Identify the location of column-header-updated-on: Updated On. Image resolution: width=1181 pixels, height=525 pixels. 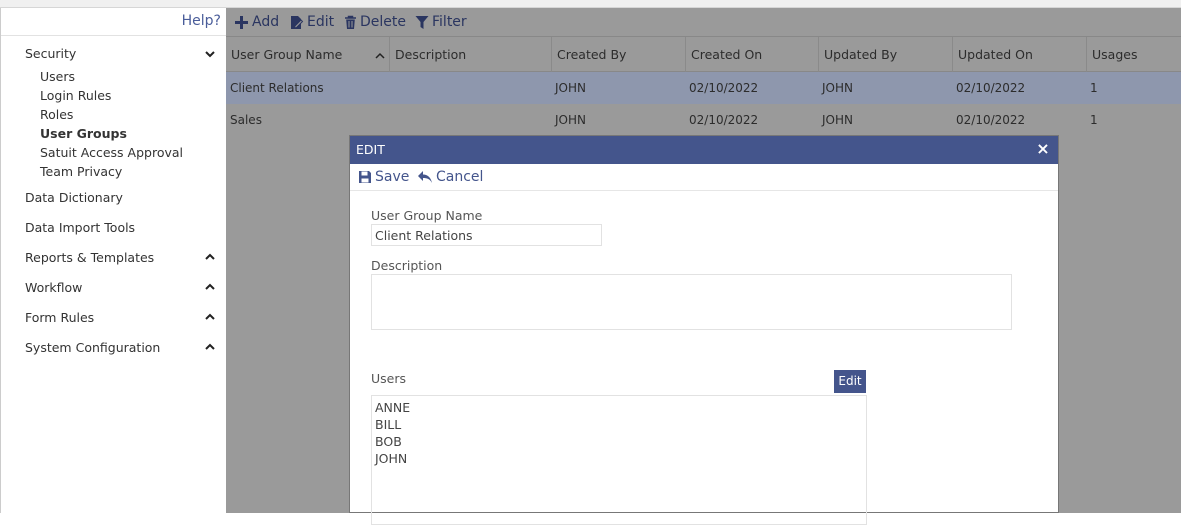
(1019, 55).